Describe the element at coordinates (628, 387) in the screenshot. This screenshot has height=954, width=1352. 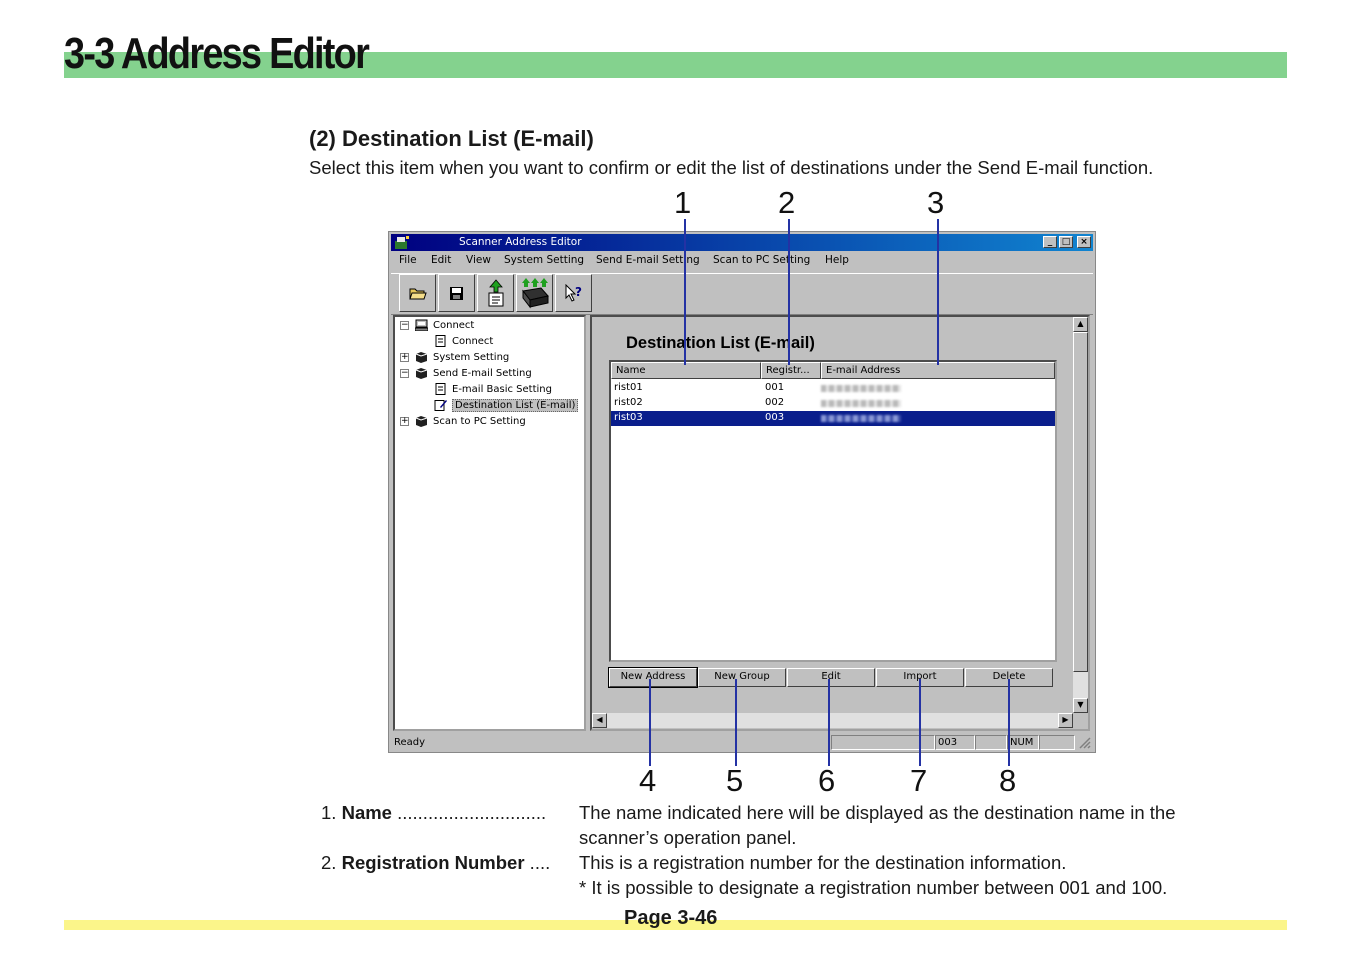
I see `row-name: rist01` at that location.